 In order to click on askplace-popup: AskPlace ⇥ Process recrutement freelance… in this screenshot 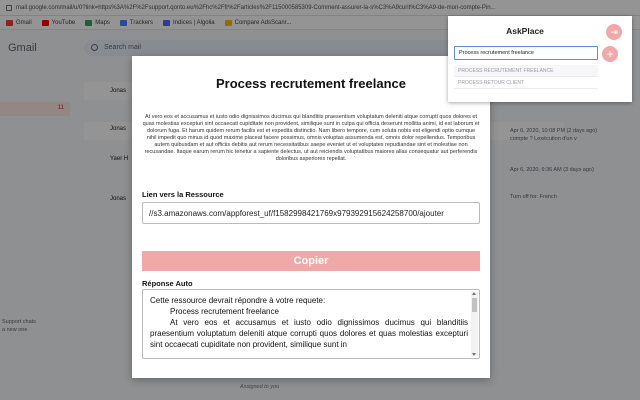, I will do `click(540, 59)`.